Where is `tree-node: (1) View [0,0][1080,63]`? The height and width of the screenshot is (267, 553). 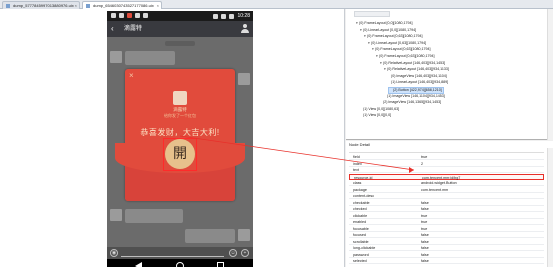 tree-node: (1) View [0,0][1080,63] is located at coordinates (379, 109).